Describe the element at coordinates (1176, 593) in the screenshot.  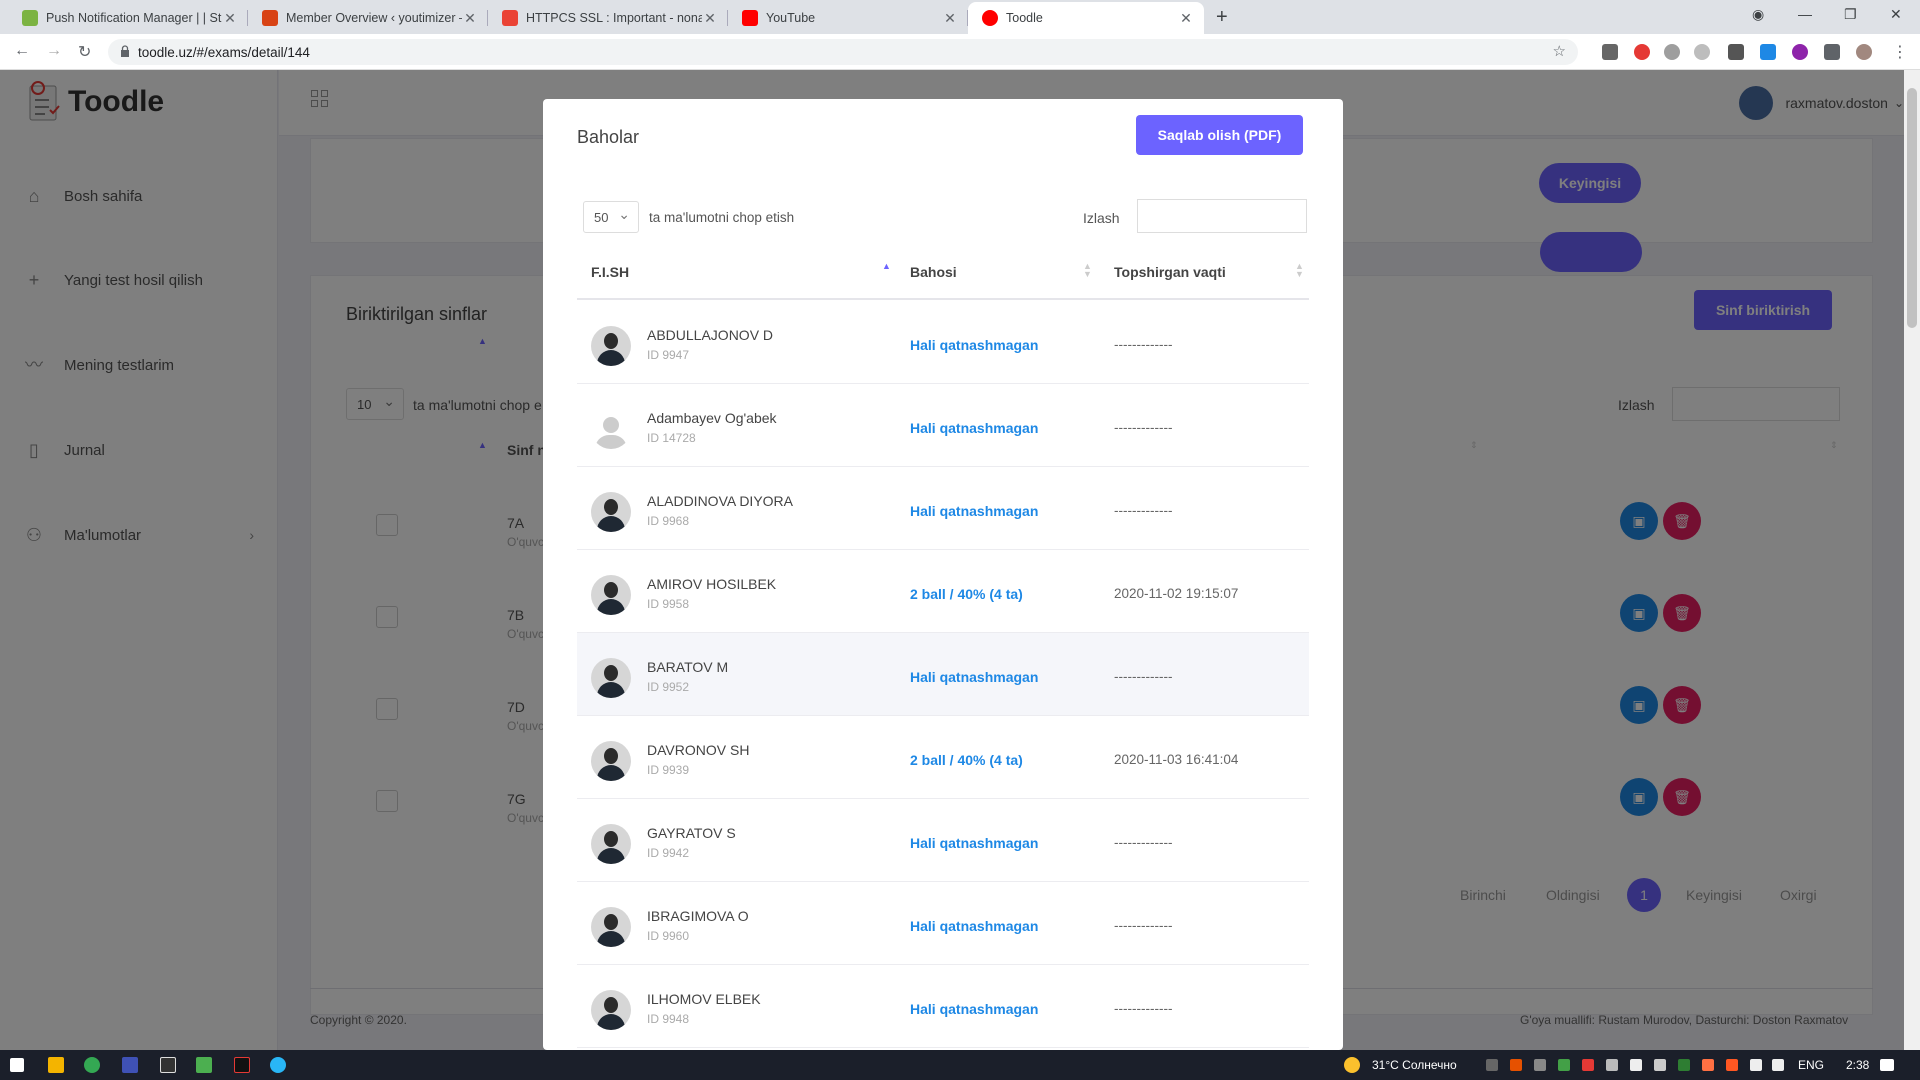
I see `submit-time: 2020-11-02 19:15:07` at that location.